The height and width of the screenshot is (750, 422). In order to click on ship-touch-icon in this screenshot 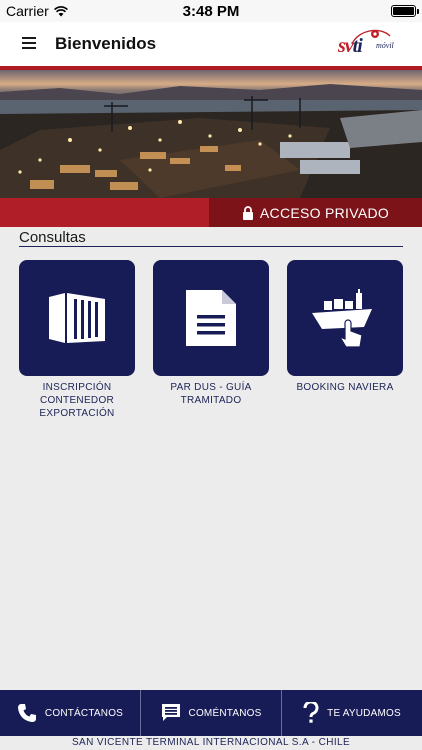, I will do `click(342, 318)`.